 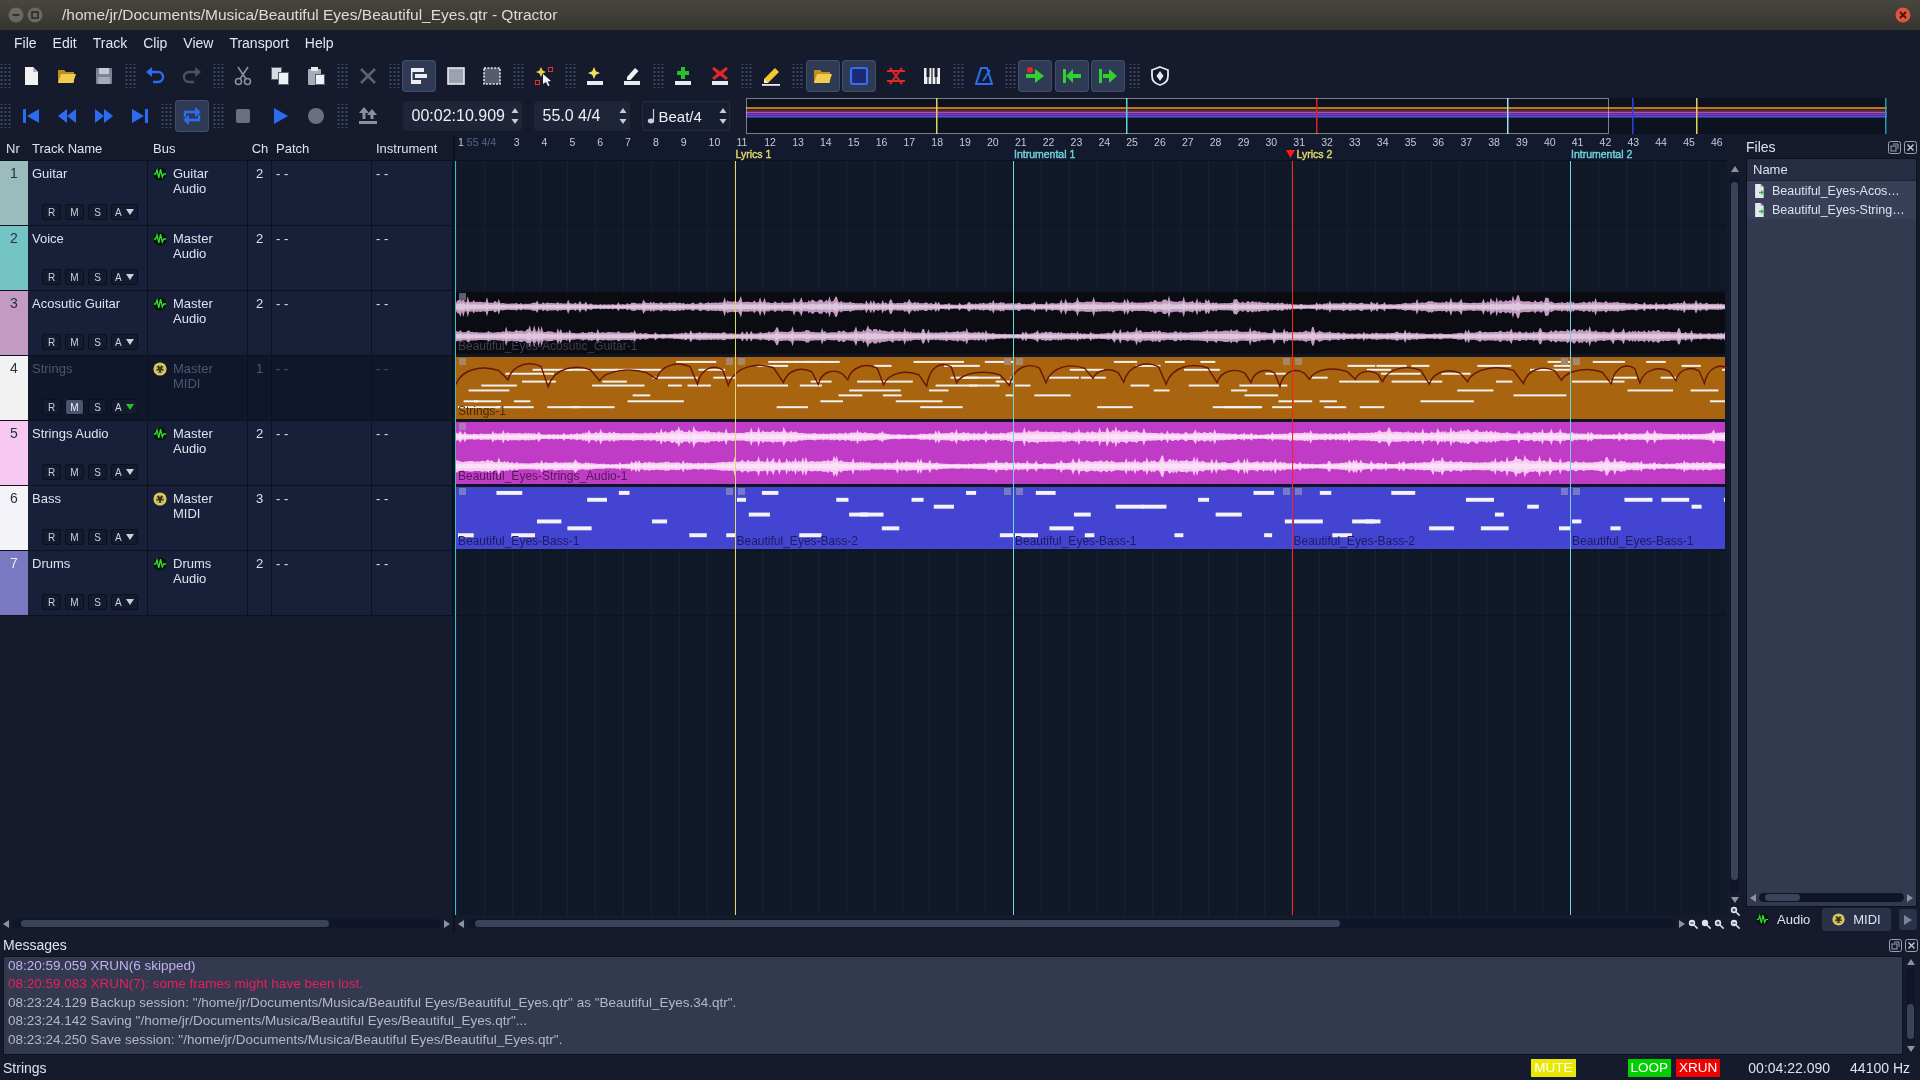 I want to click on playhead-line, so click(x=1292, y=538).